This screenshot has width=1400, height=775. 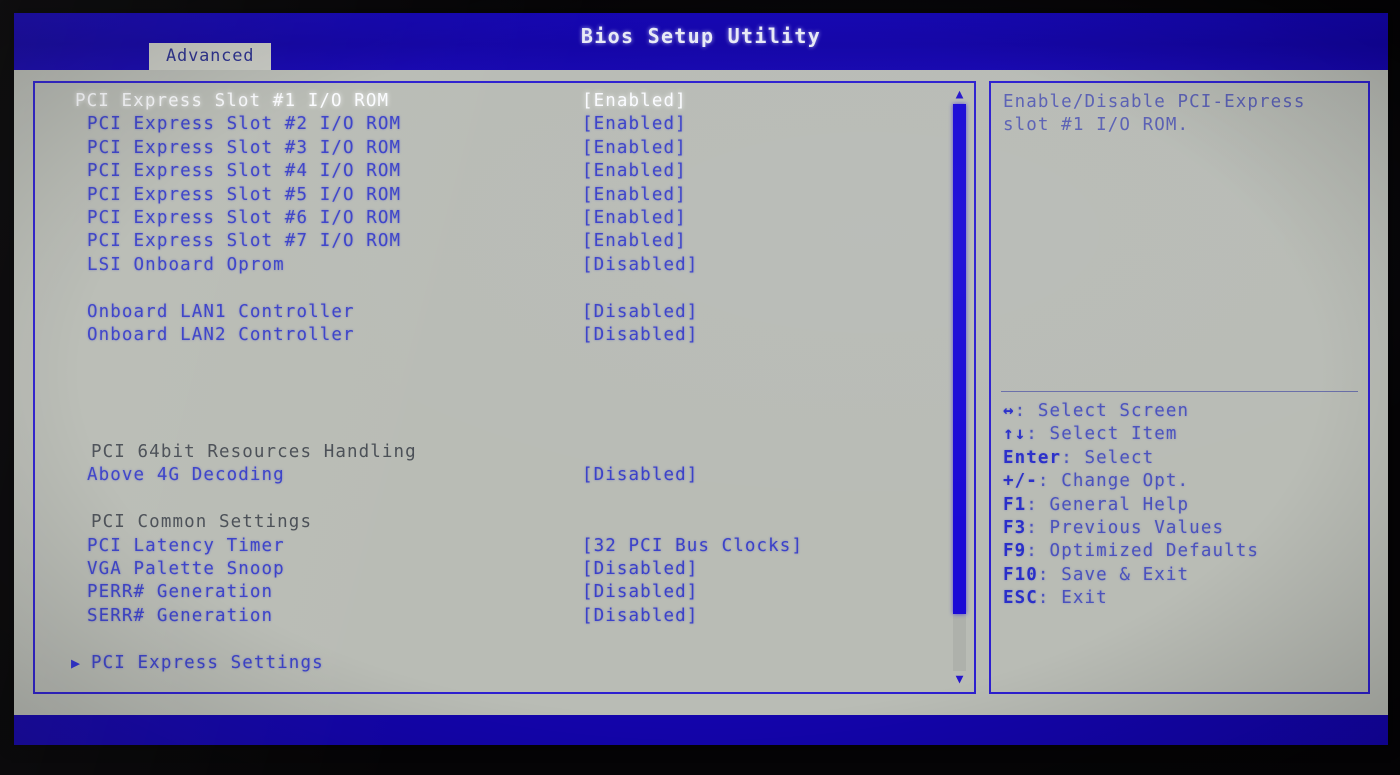 What do you see at coordinates (186, 569) in the screenshot?
I see `setting-label: VGA Palette Snoop` at bounding box center [186, 569].